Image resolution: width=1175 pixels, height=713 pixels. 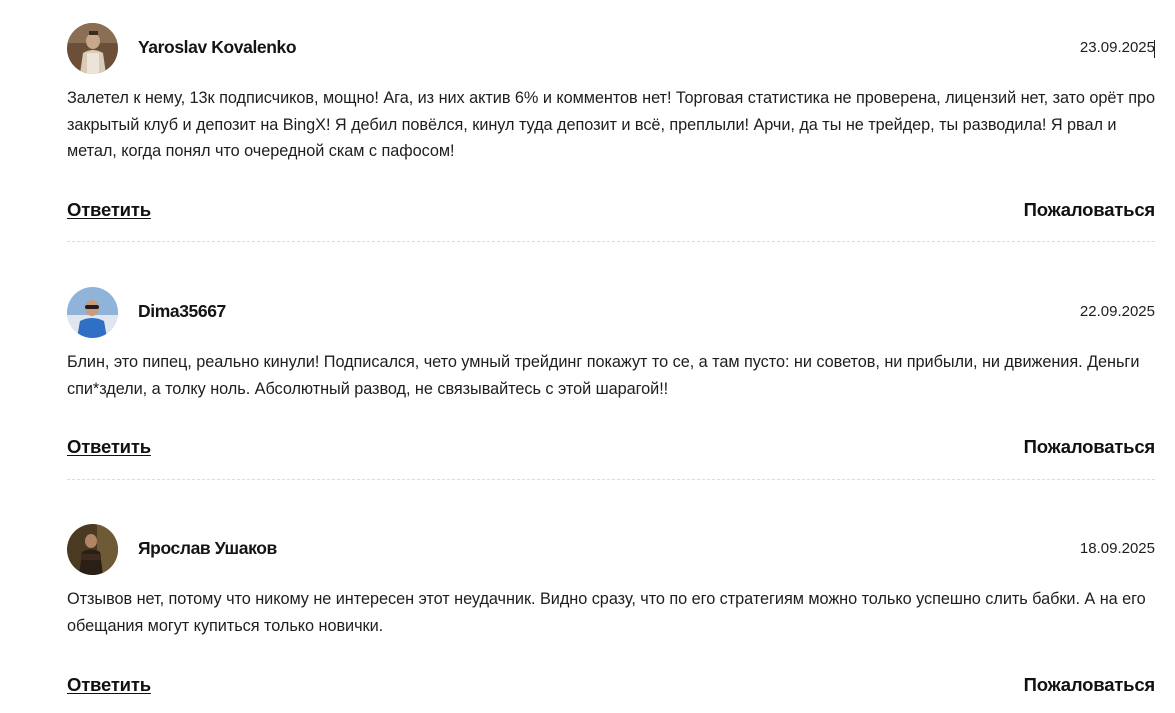 What do you see at coordinates (182, 311) in the screenshot?
I see `comment-author: Dima35667` at bounding box center [182, 311].